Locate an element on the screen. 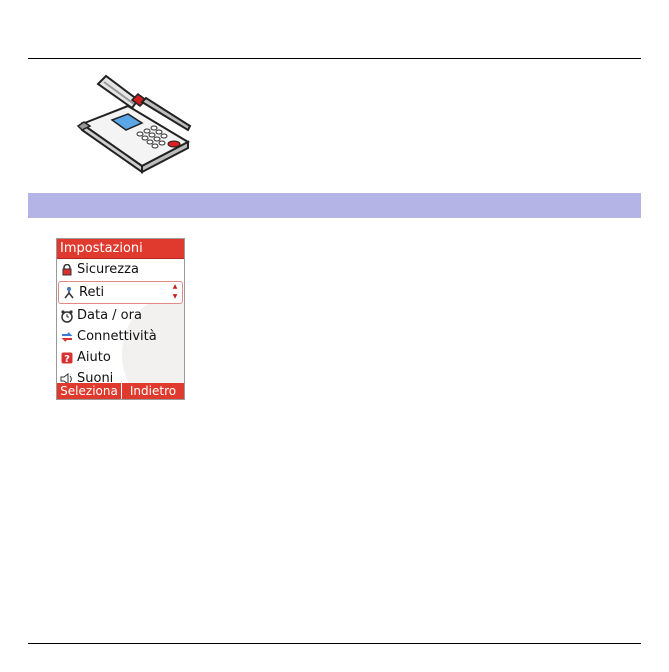 Image resolution: width=669 pixels, height=672 pixels. phone-screwdriver-illustration is located at coordinates (138, 123).